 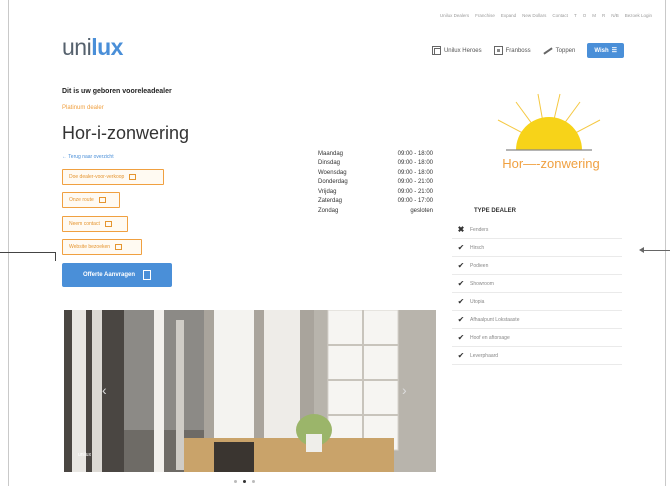 I want to click on dealer-type-row: ✔ Afhaalpunt Lokstaaste, so click(x=537, y=320).